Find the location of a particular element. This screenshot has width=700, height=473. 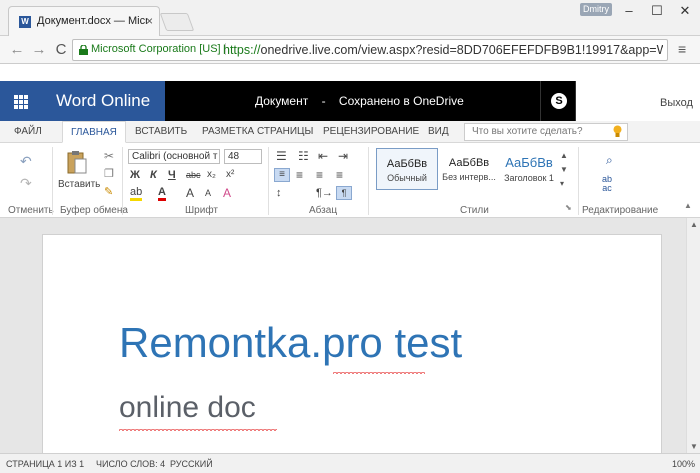

app-brand: Word Online is located at coordinates (103, 101).